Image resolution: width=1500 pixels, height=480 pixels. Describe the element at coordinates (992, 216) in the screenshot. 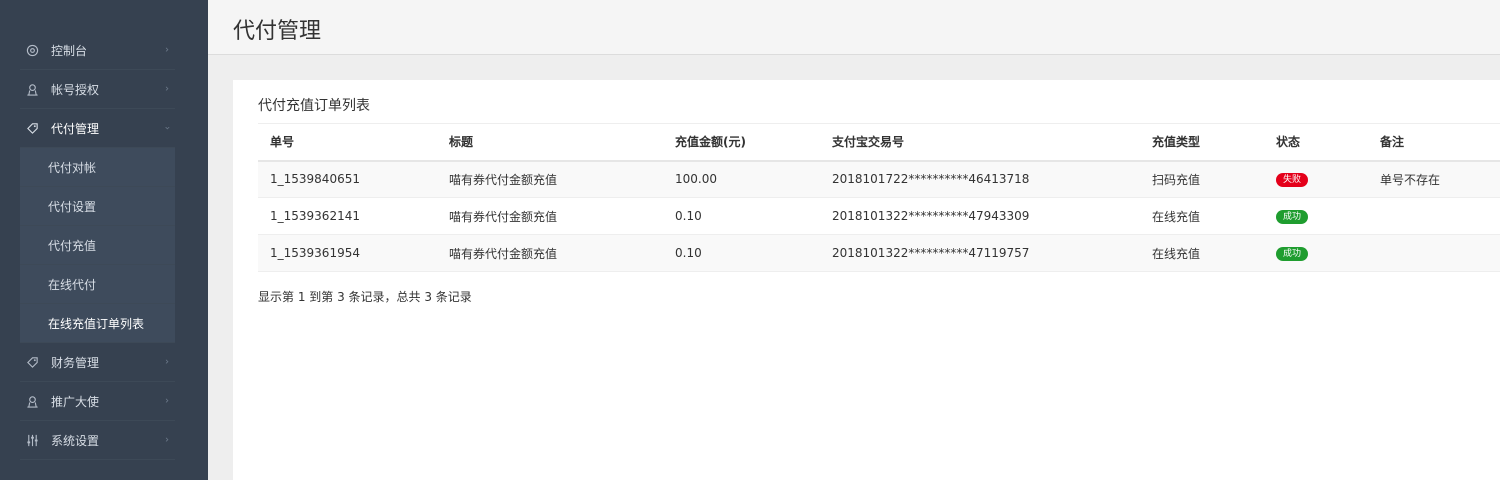

I see `cell-trade-no: 2018101322**********47943309` at that location.